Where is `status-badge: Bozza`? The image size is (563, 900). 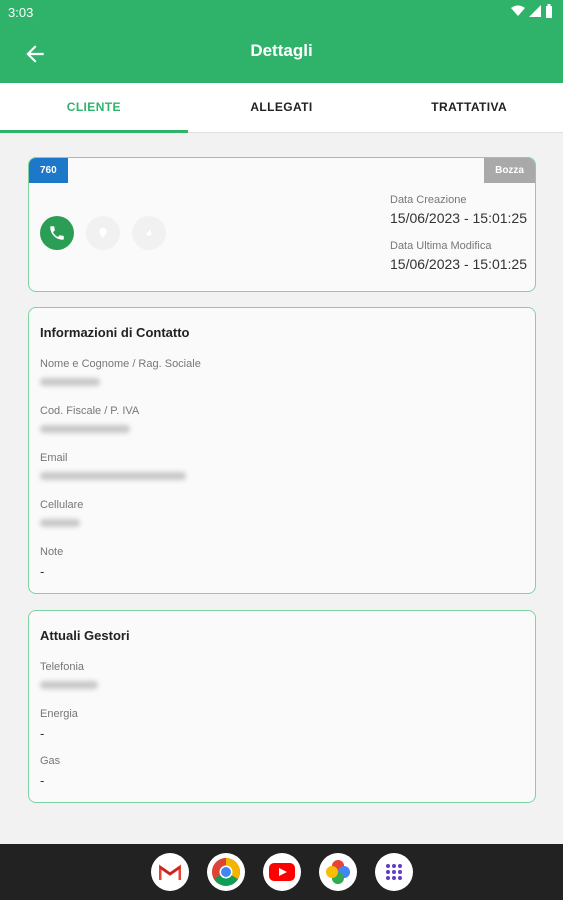 status-badge: Bozza is located at coordinates (509, 170).